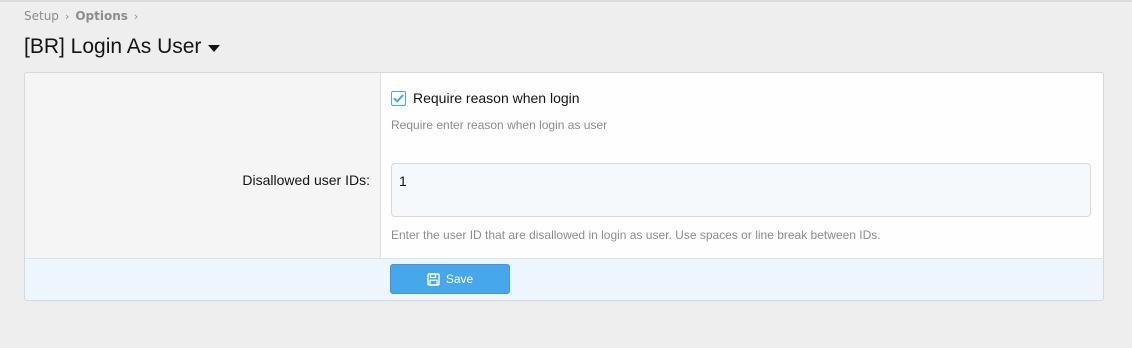 The width and height of the screenshot is (1132, 348). What do you see at coordinates (564, 279) in the screenshot?
I see `form-footer: Save` at bounding box center [564, 279].